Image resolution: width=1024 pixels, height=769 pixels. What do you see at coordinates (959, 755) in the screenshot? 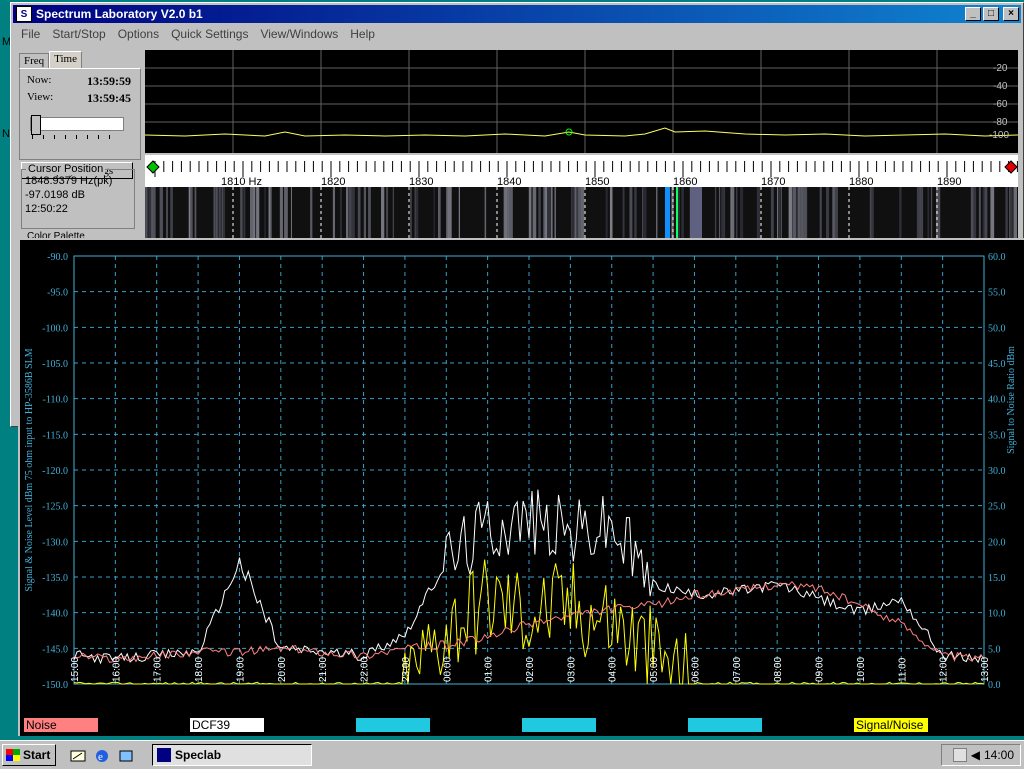
I see `tray-app-icon` at bounding box center [959, 755].